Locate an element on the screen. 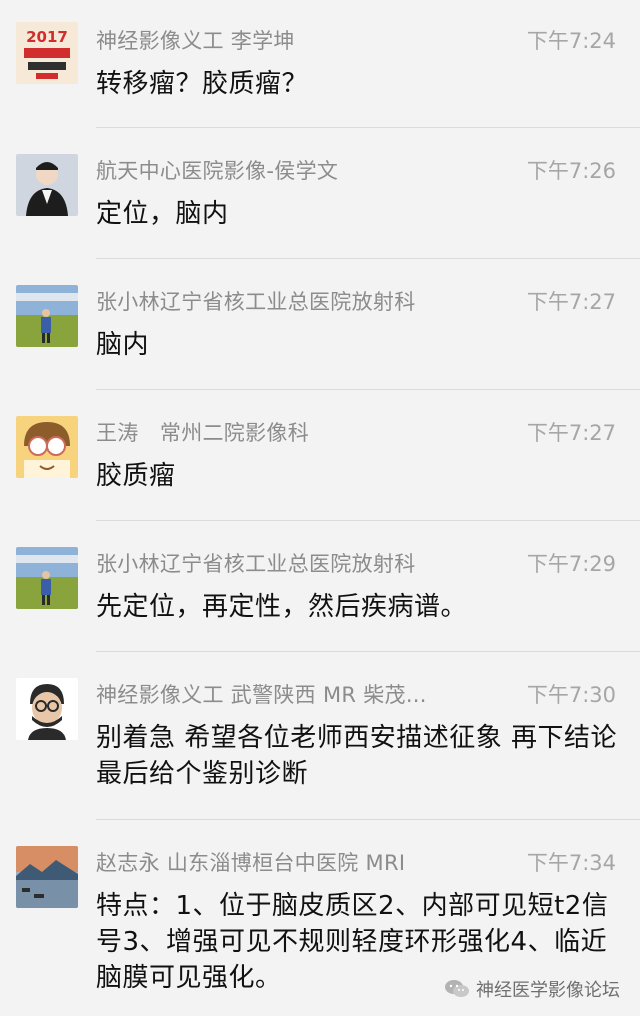  timestamp: 下午7:34 is located at coordinates (571, 863).